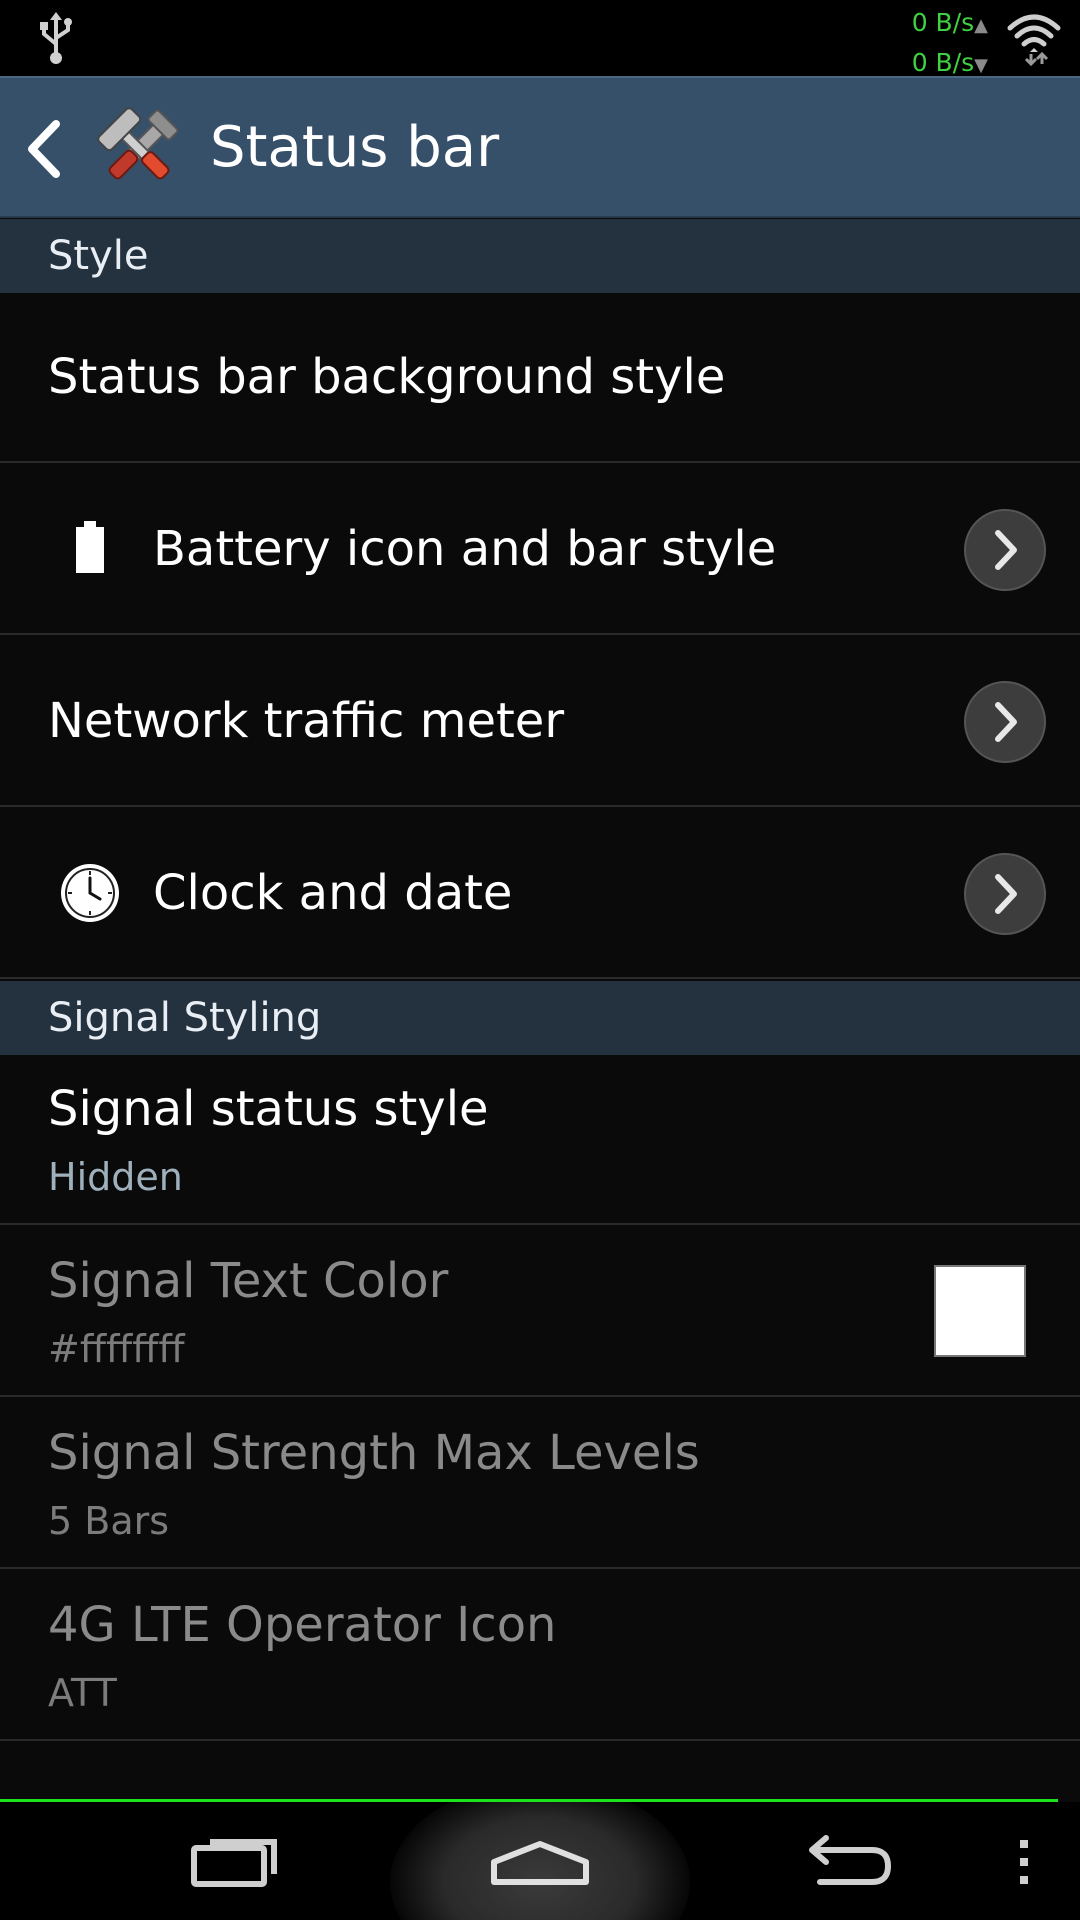 This screenshot has height=1920, width=1080. I want to click on traffic-down-value: 0 B/s, so click(943, 62).